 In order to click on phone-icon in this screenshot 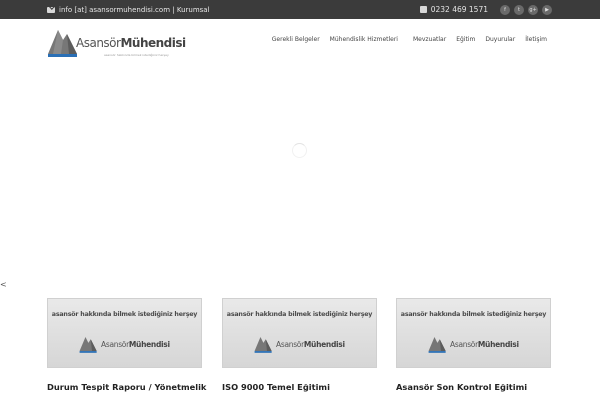, I will do `click(423, 9)`.